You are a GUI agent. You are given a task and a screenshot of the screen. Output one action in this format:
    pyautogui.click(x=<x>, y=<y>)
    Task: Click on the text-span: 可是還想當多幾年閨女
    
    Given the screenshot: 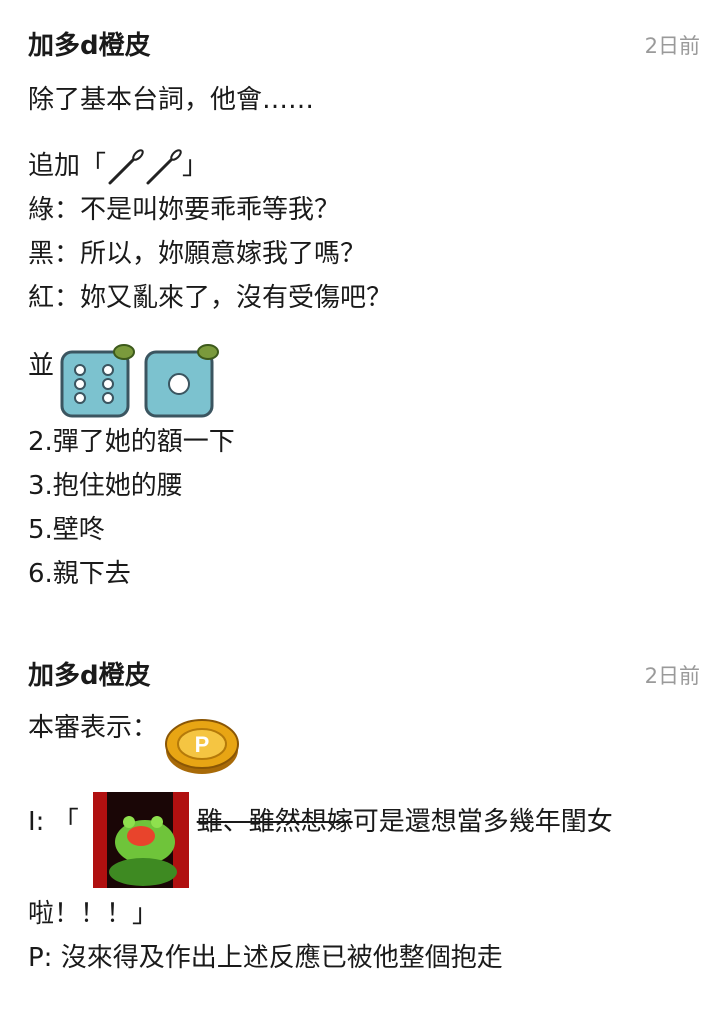 What is the action you would take?
    pyautogui.click(x=482, y=822)
    